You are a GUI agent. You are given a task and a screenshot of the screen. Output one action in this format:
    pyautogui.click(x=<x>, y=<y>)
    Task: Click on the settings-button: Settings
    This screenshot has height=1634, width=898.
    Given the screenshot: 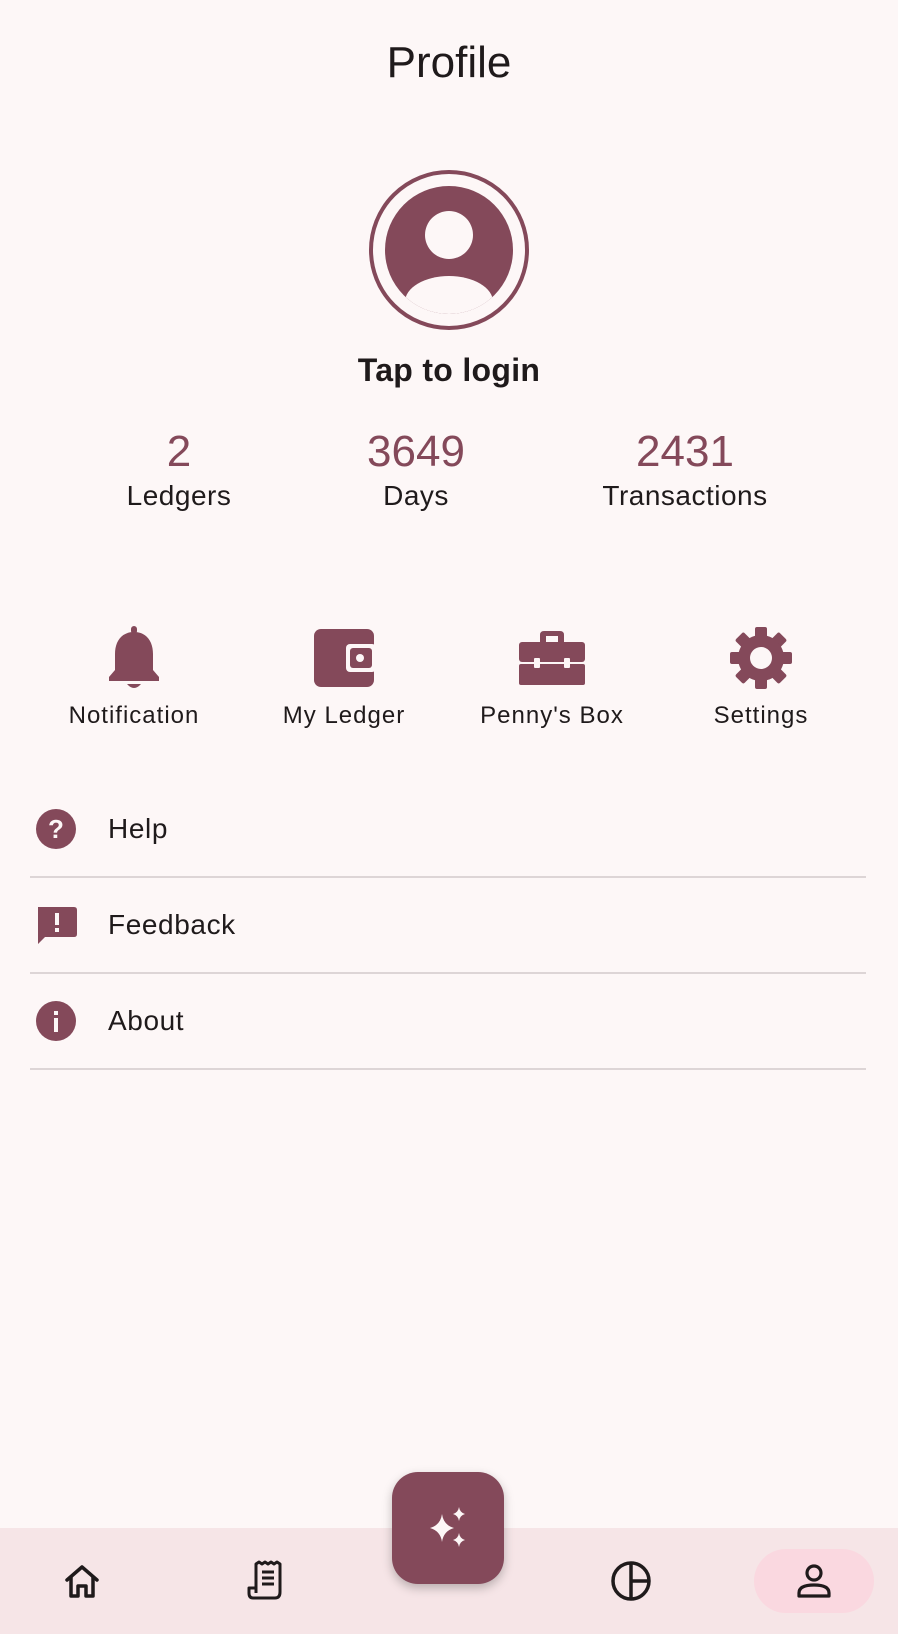 What is the action you would take?
    pyautogui.click(x=761, y=676)
    